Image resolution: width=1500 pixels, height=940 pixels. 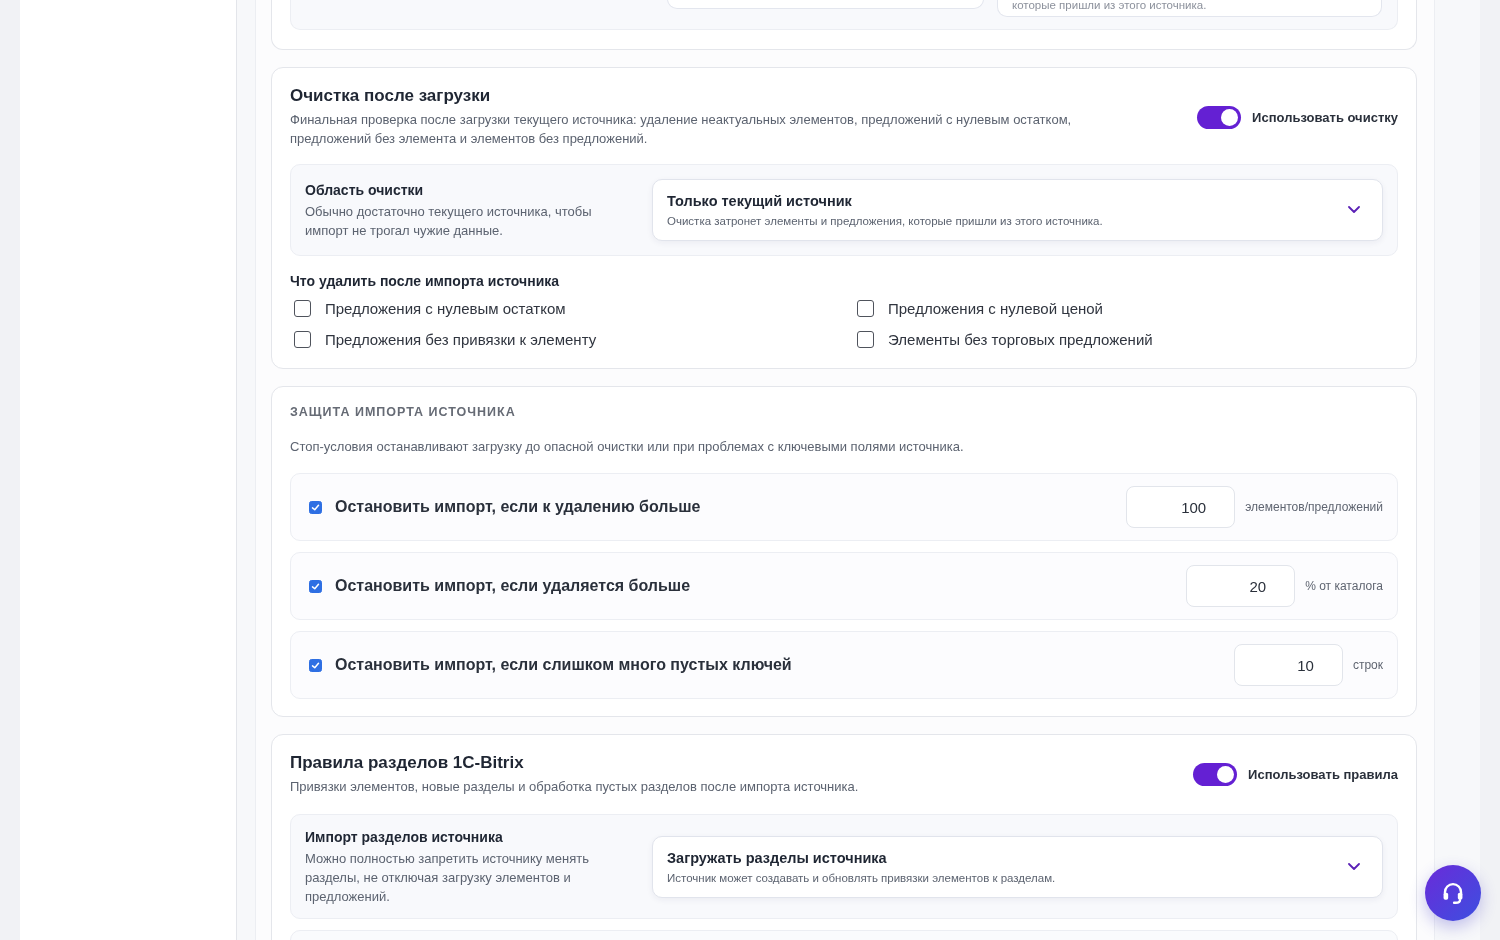 What do you see at coordinates (449, 221) in the screenshot?
I see `option-description: Обычно достаточно текущего источника, чтобы импорт не трогал чужие данные.` at bounding box center [449, 221].